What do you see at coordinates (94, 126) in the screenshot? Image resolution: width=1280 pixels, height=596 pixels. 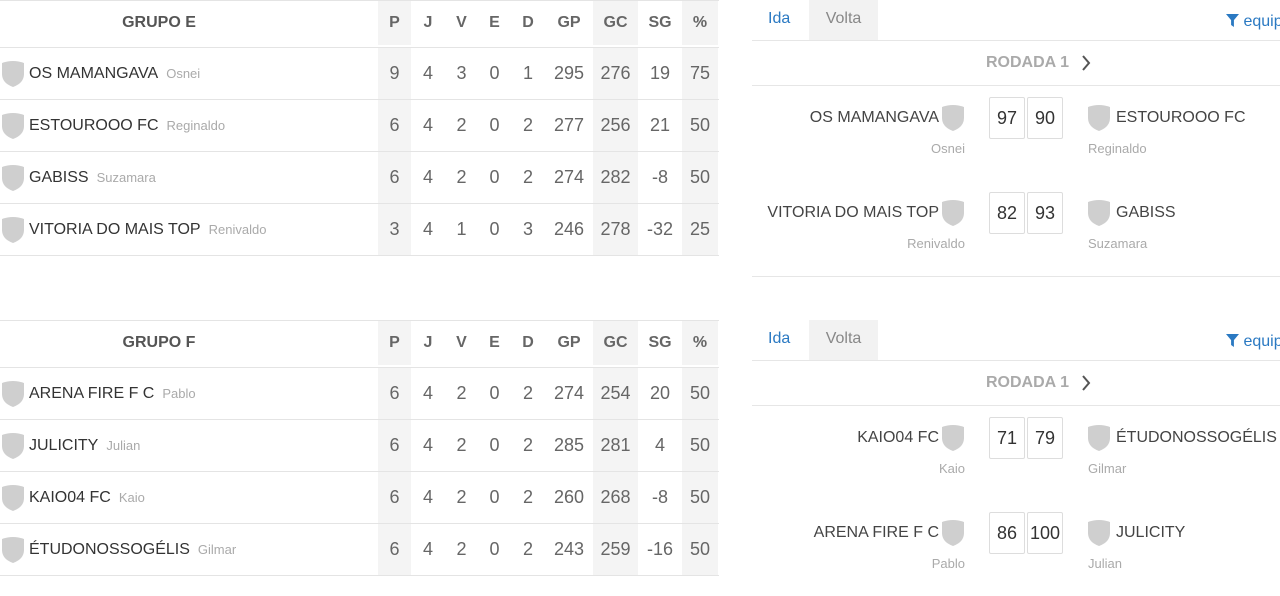 I see `team-name: ESTOUROOO FC` at bounding box center [94, 126].